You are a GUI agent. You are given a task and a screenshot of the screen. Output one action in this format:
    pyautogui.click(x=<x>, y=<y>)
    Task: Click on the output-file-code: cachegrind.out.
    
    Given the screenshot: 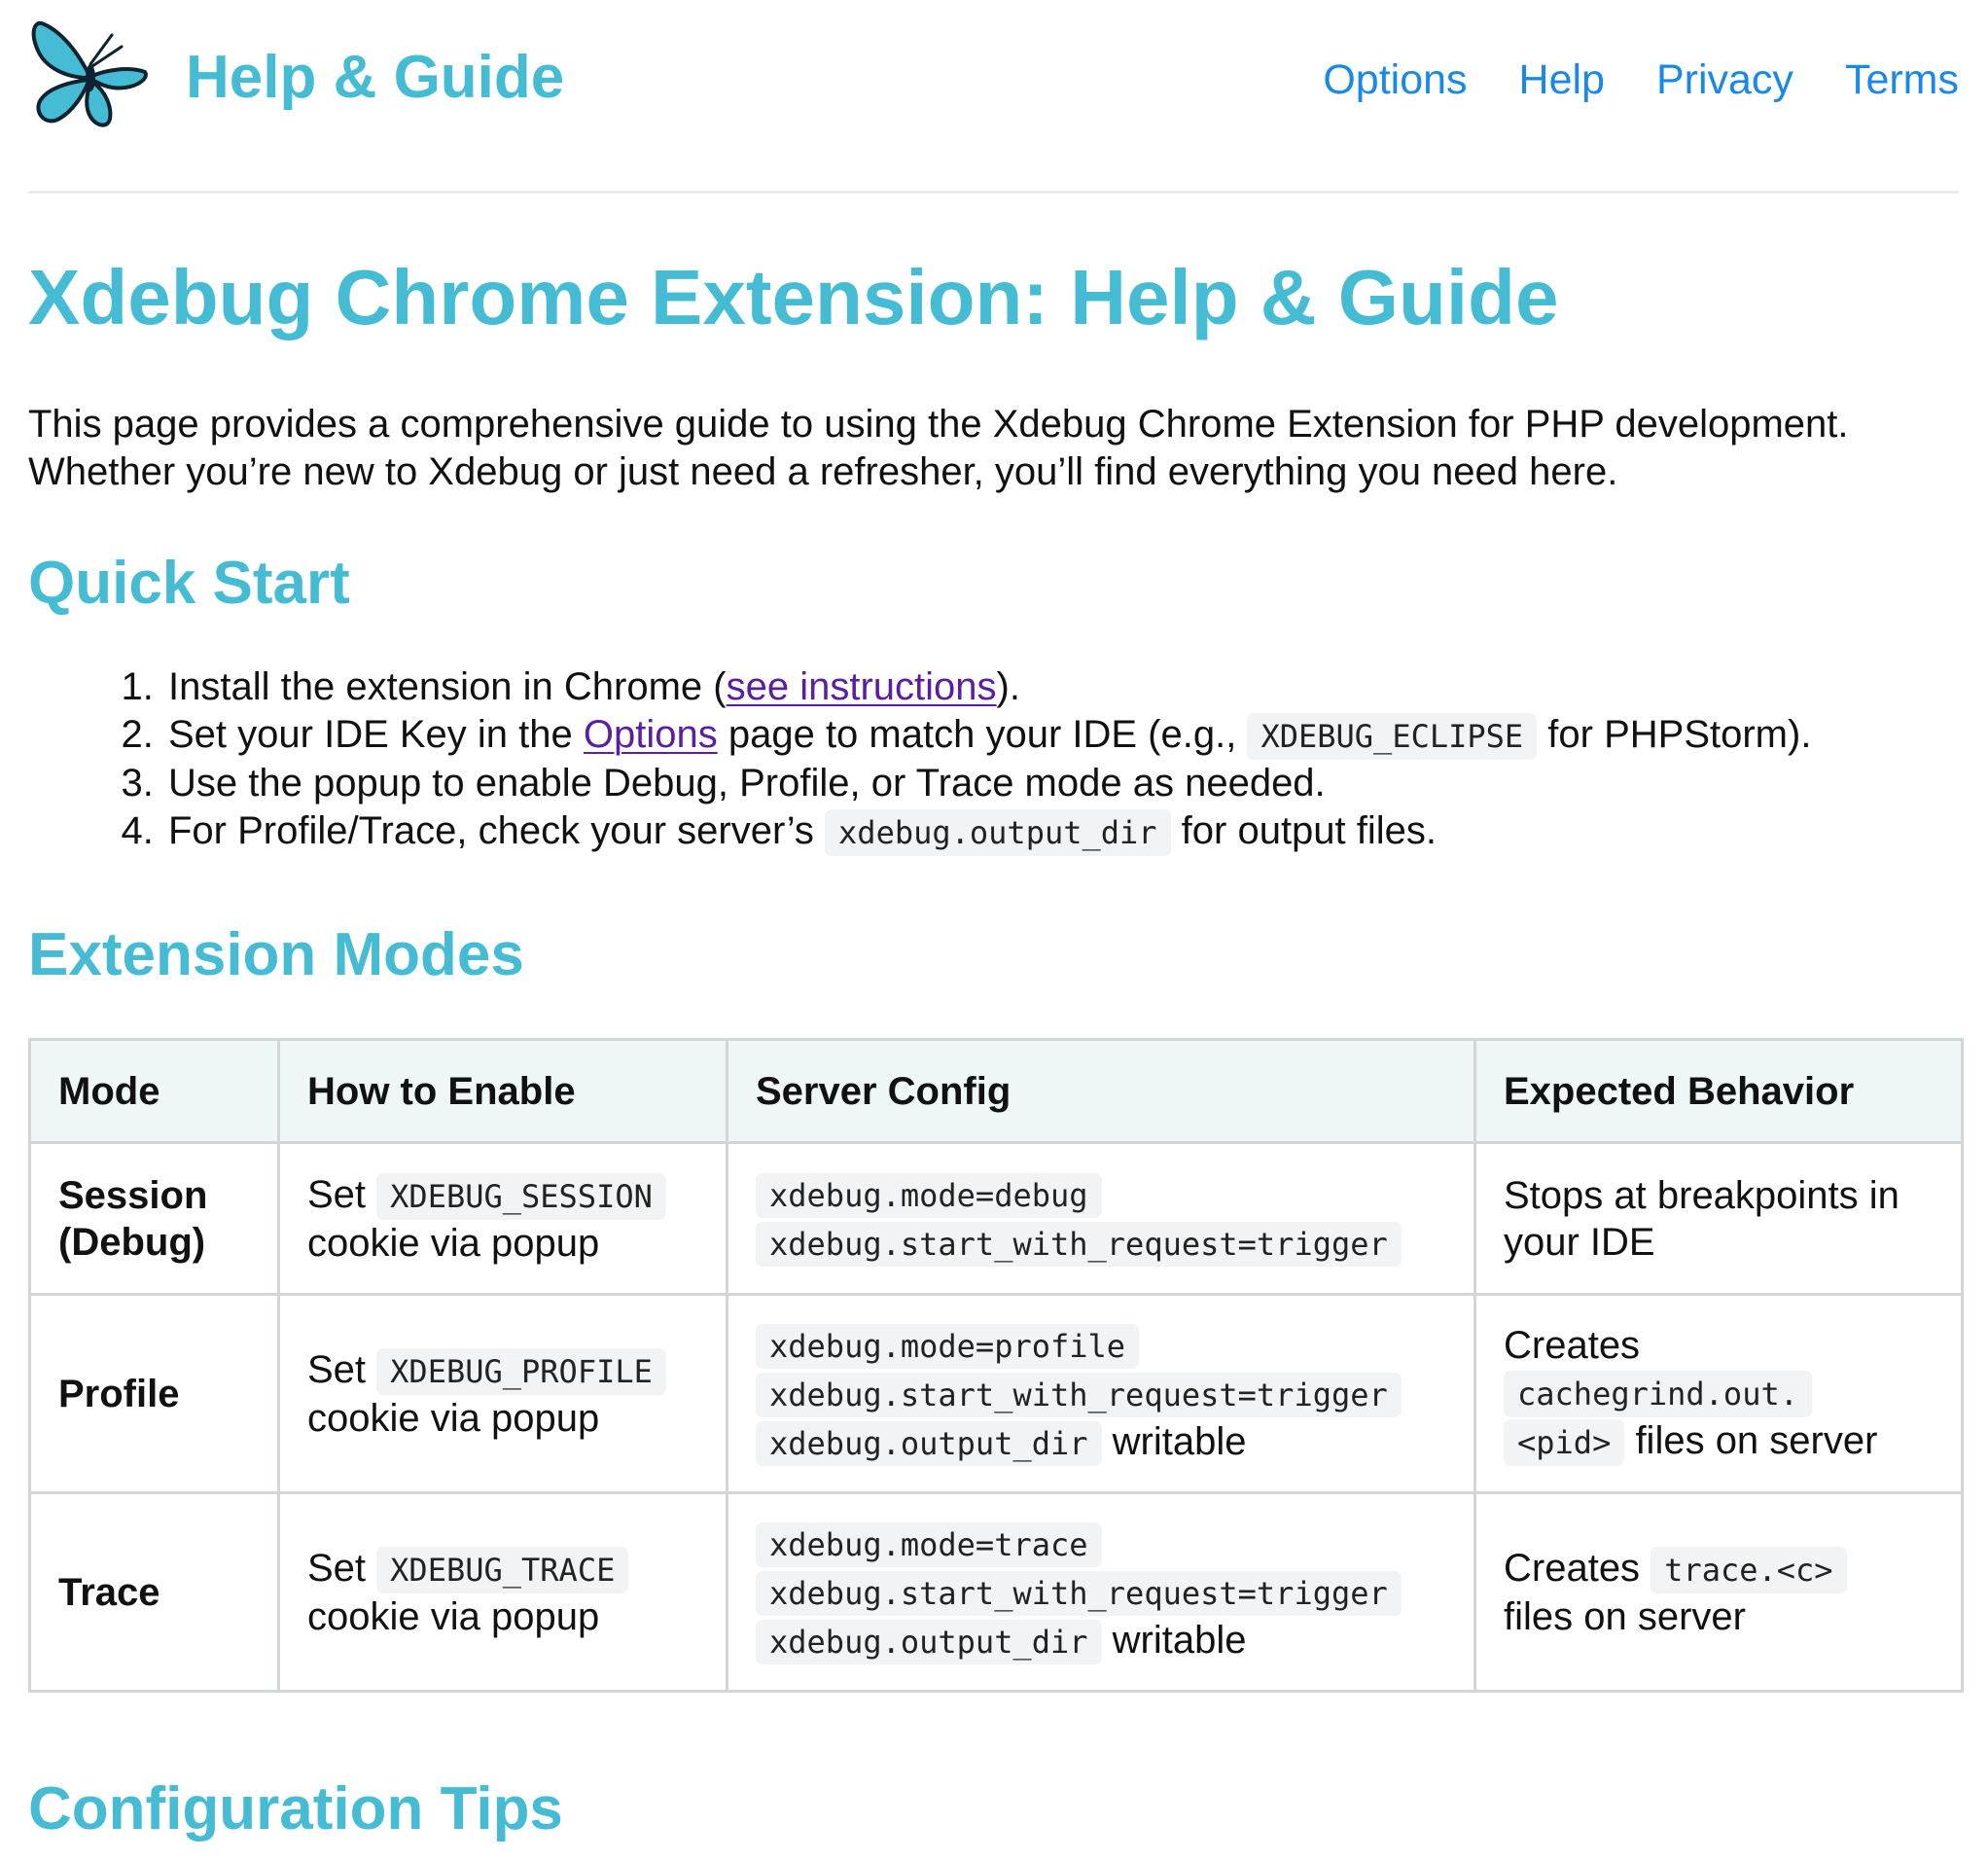 What is the action you would take?
    pyautogui.click(x=1658, y=1393)
    